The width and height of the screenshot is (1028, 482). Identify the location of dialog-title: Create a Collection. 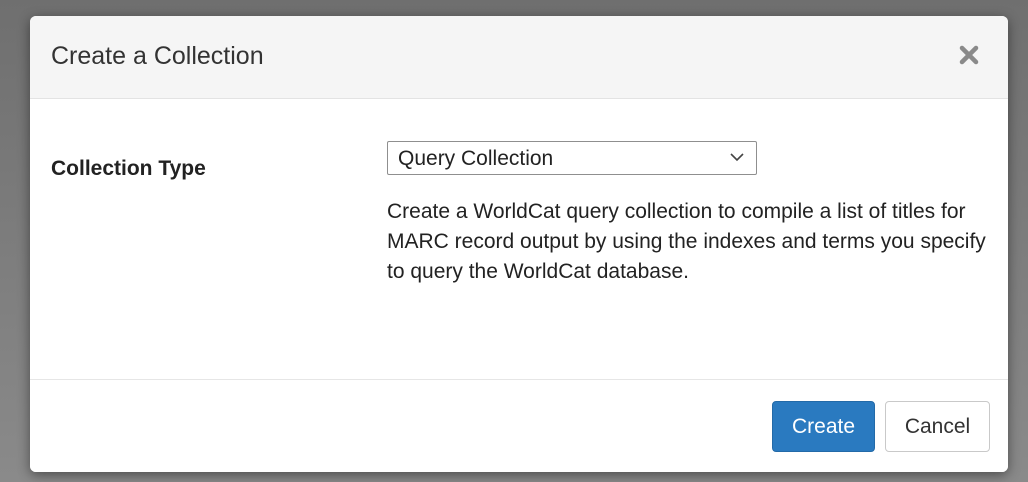
(157, 56).